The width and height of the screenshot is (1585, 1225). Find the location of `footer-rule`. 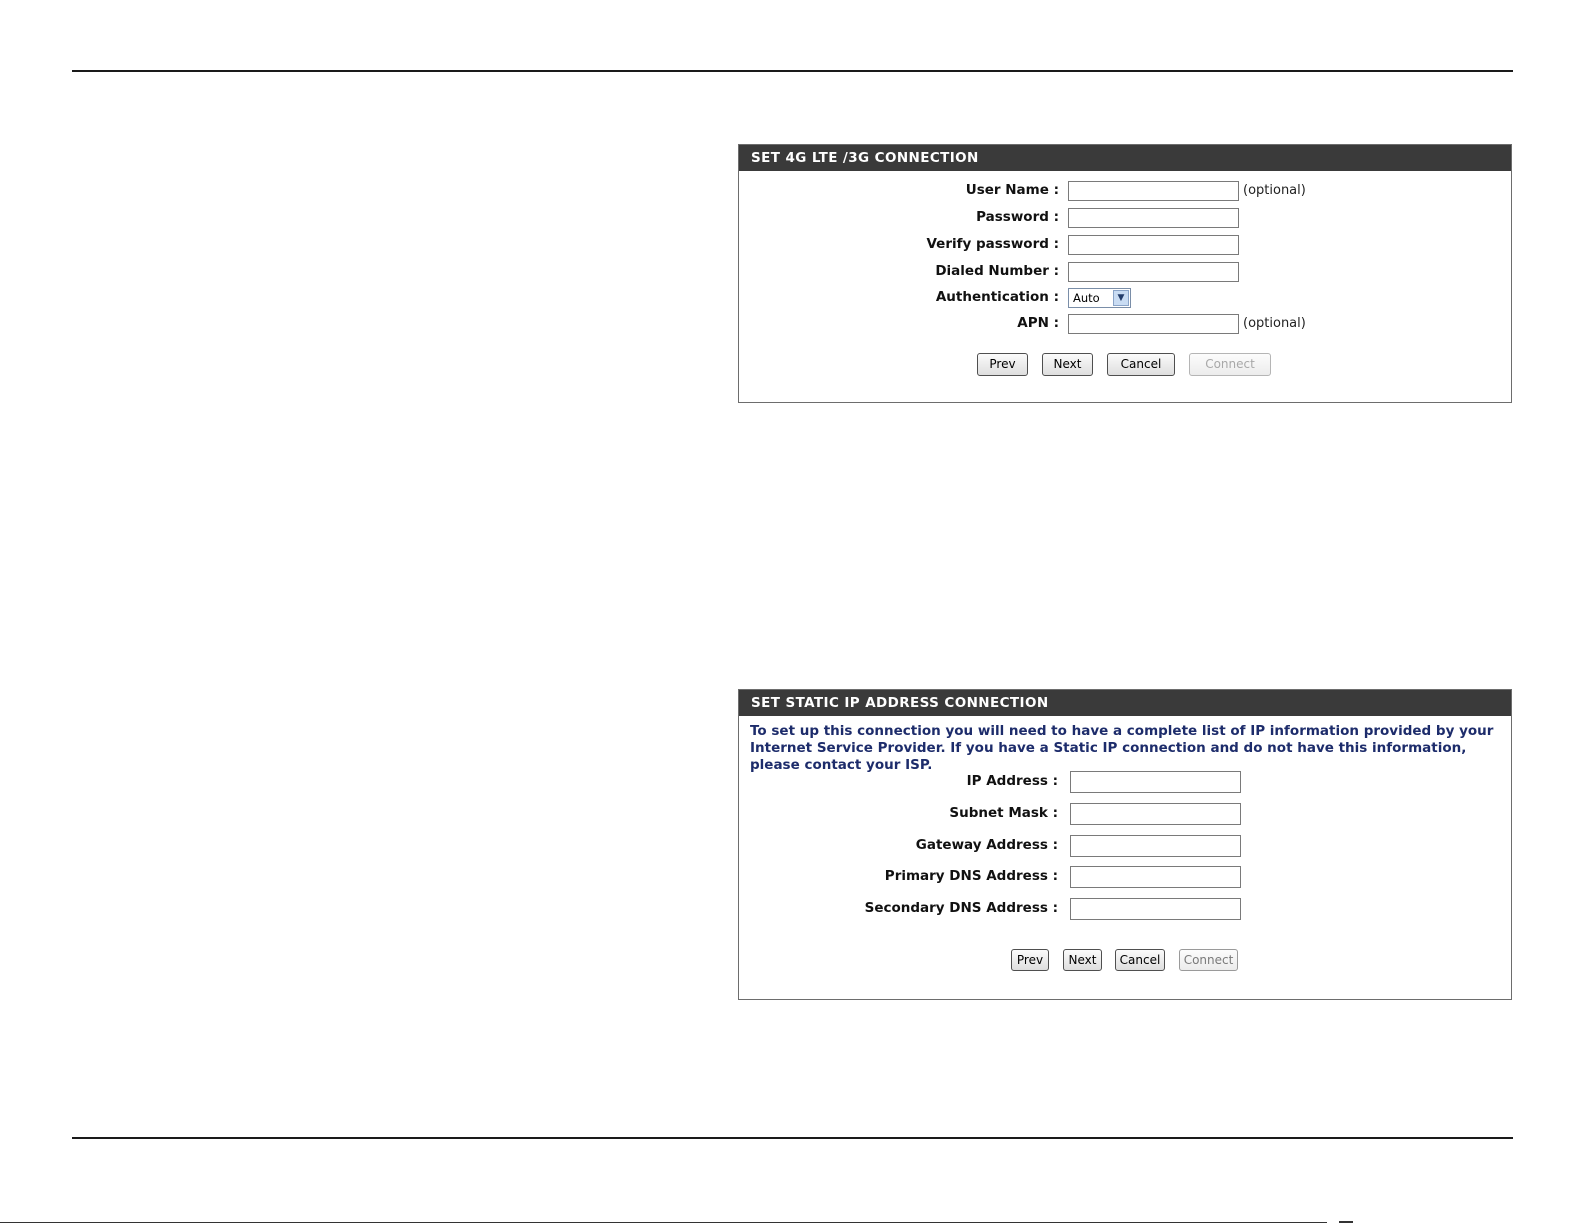

footer-rule is located at coordinates (663, 1222).